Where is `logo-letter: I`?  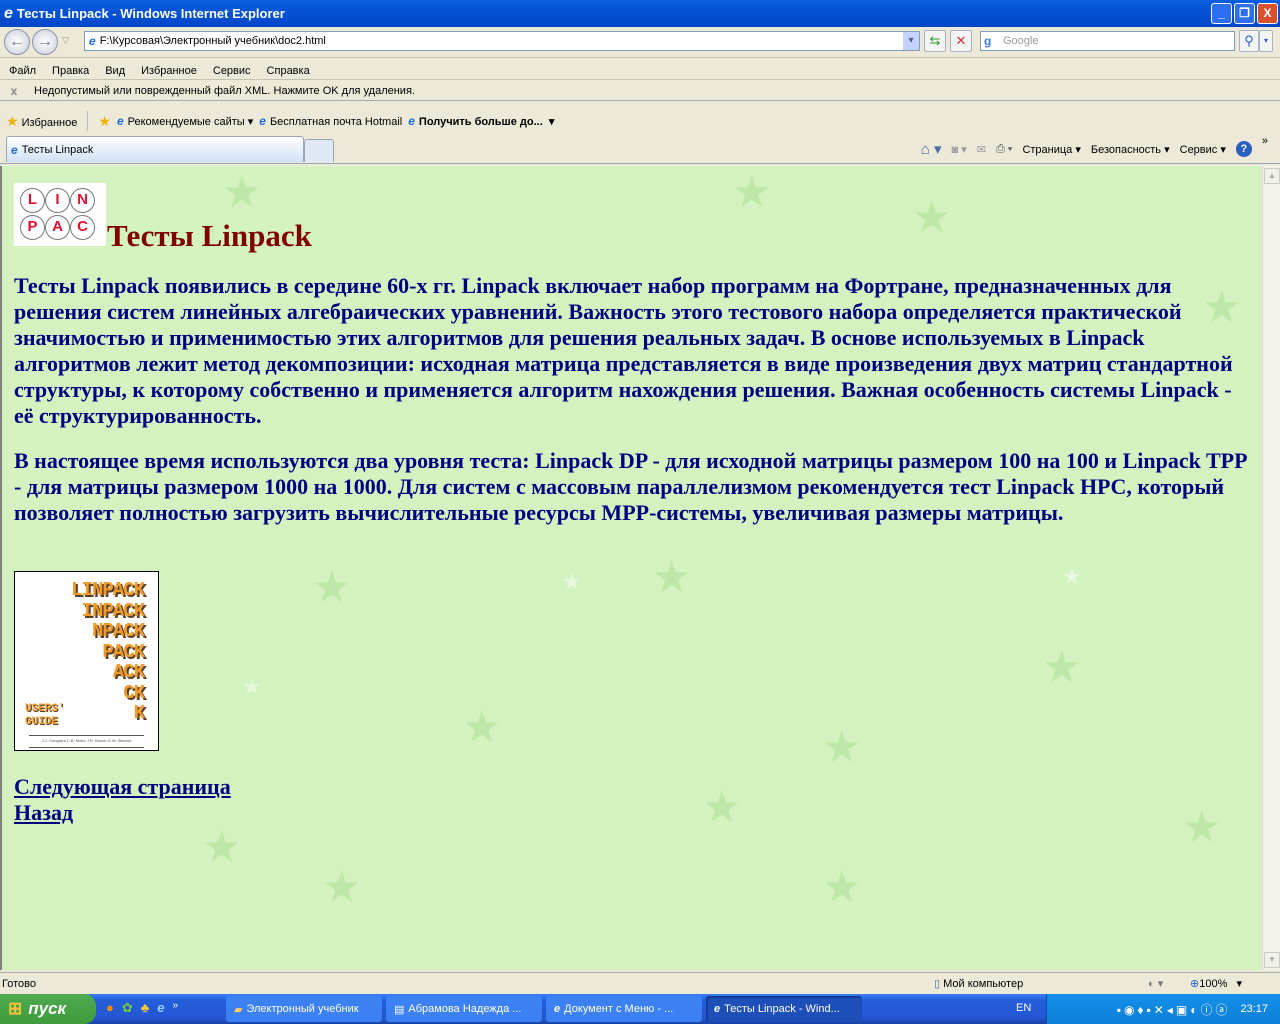
logo-letter: I is located at coordinates (57, 200).